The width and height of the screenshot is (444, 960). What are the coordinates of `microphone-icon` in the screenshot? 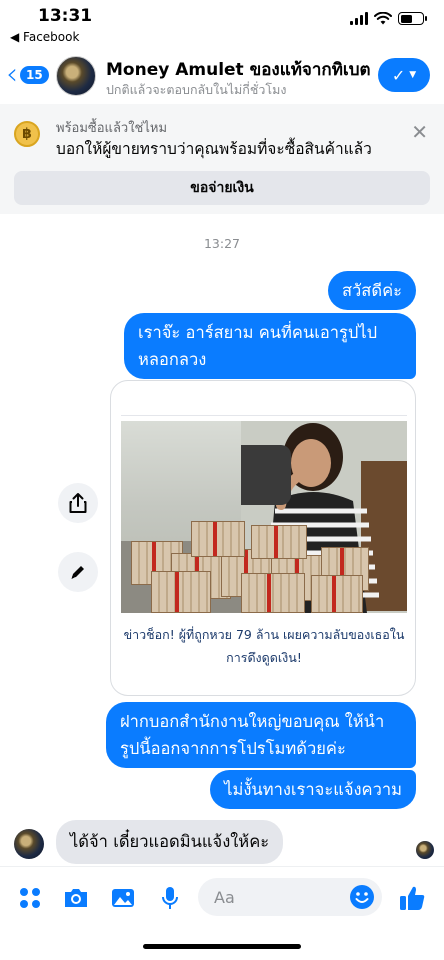 It's located at (170, 898).